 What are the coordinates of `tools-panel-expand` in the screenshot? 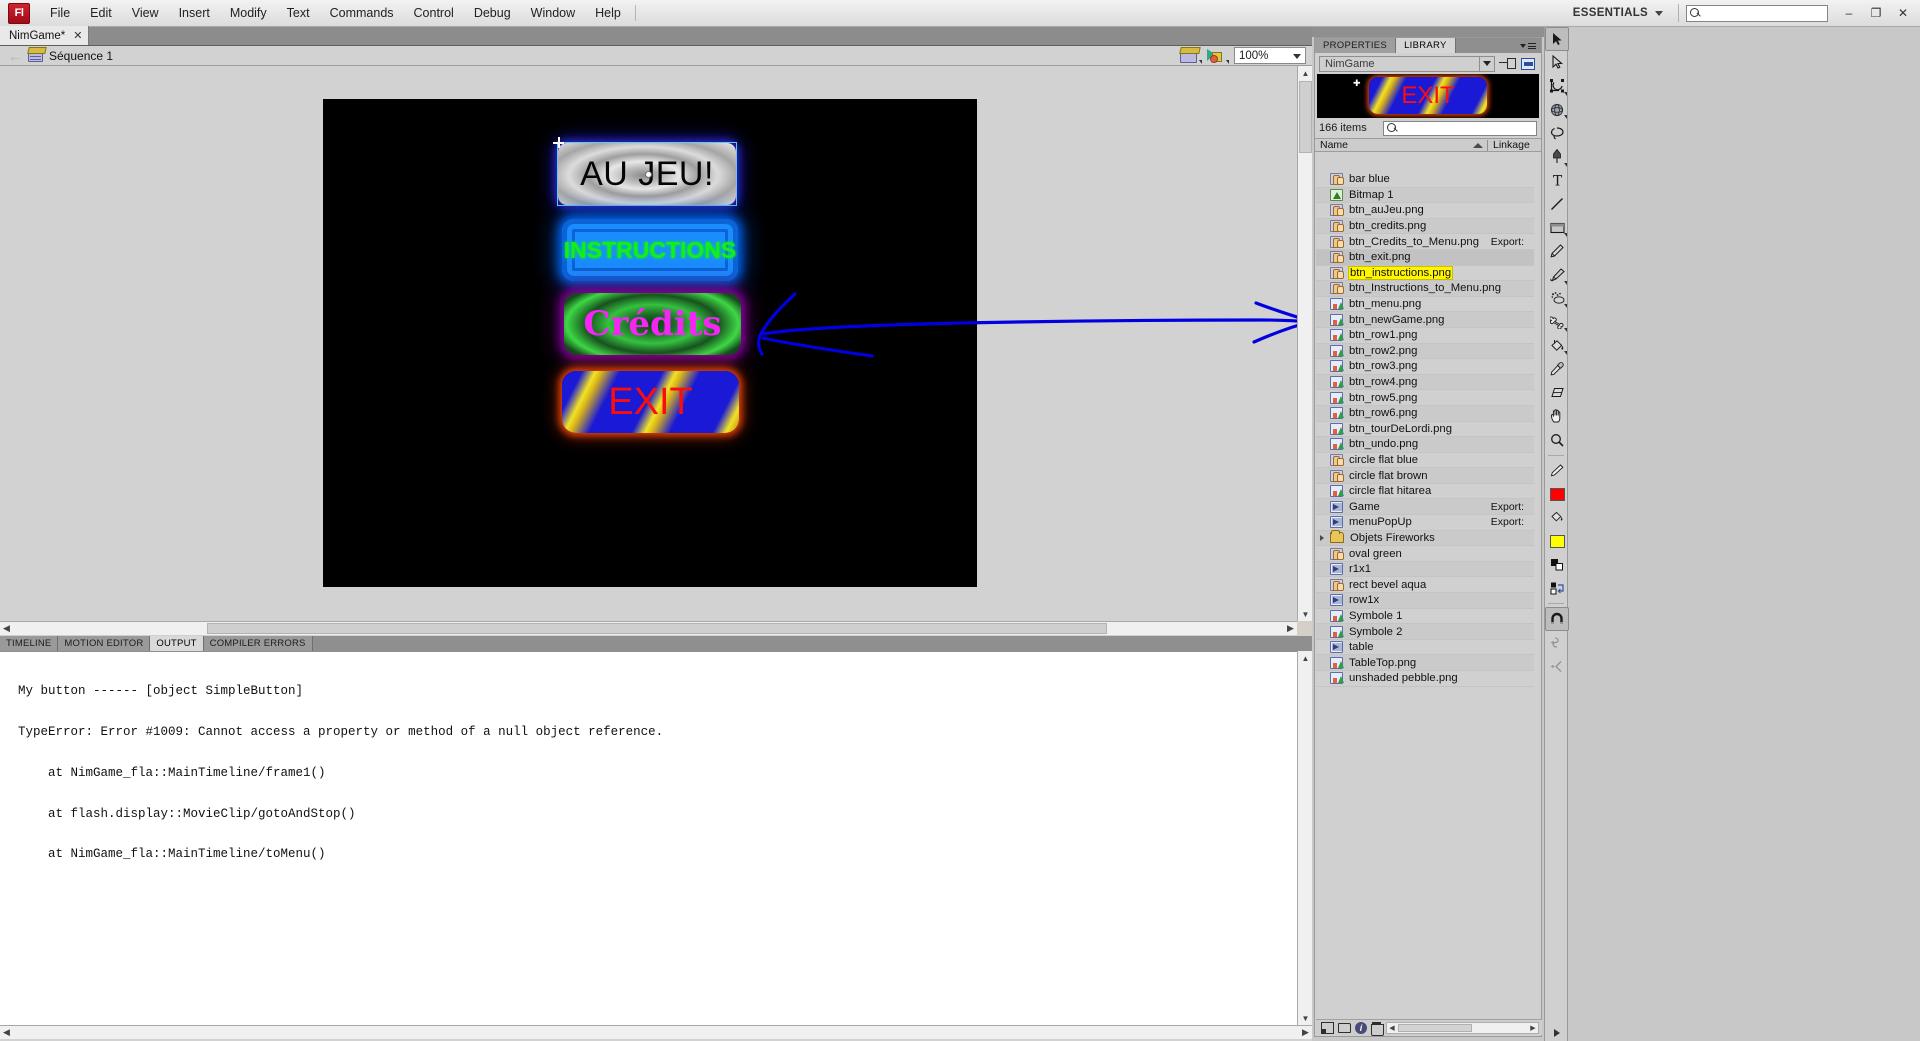 It's located at (1557, 1033).